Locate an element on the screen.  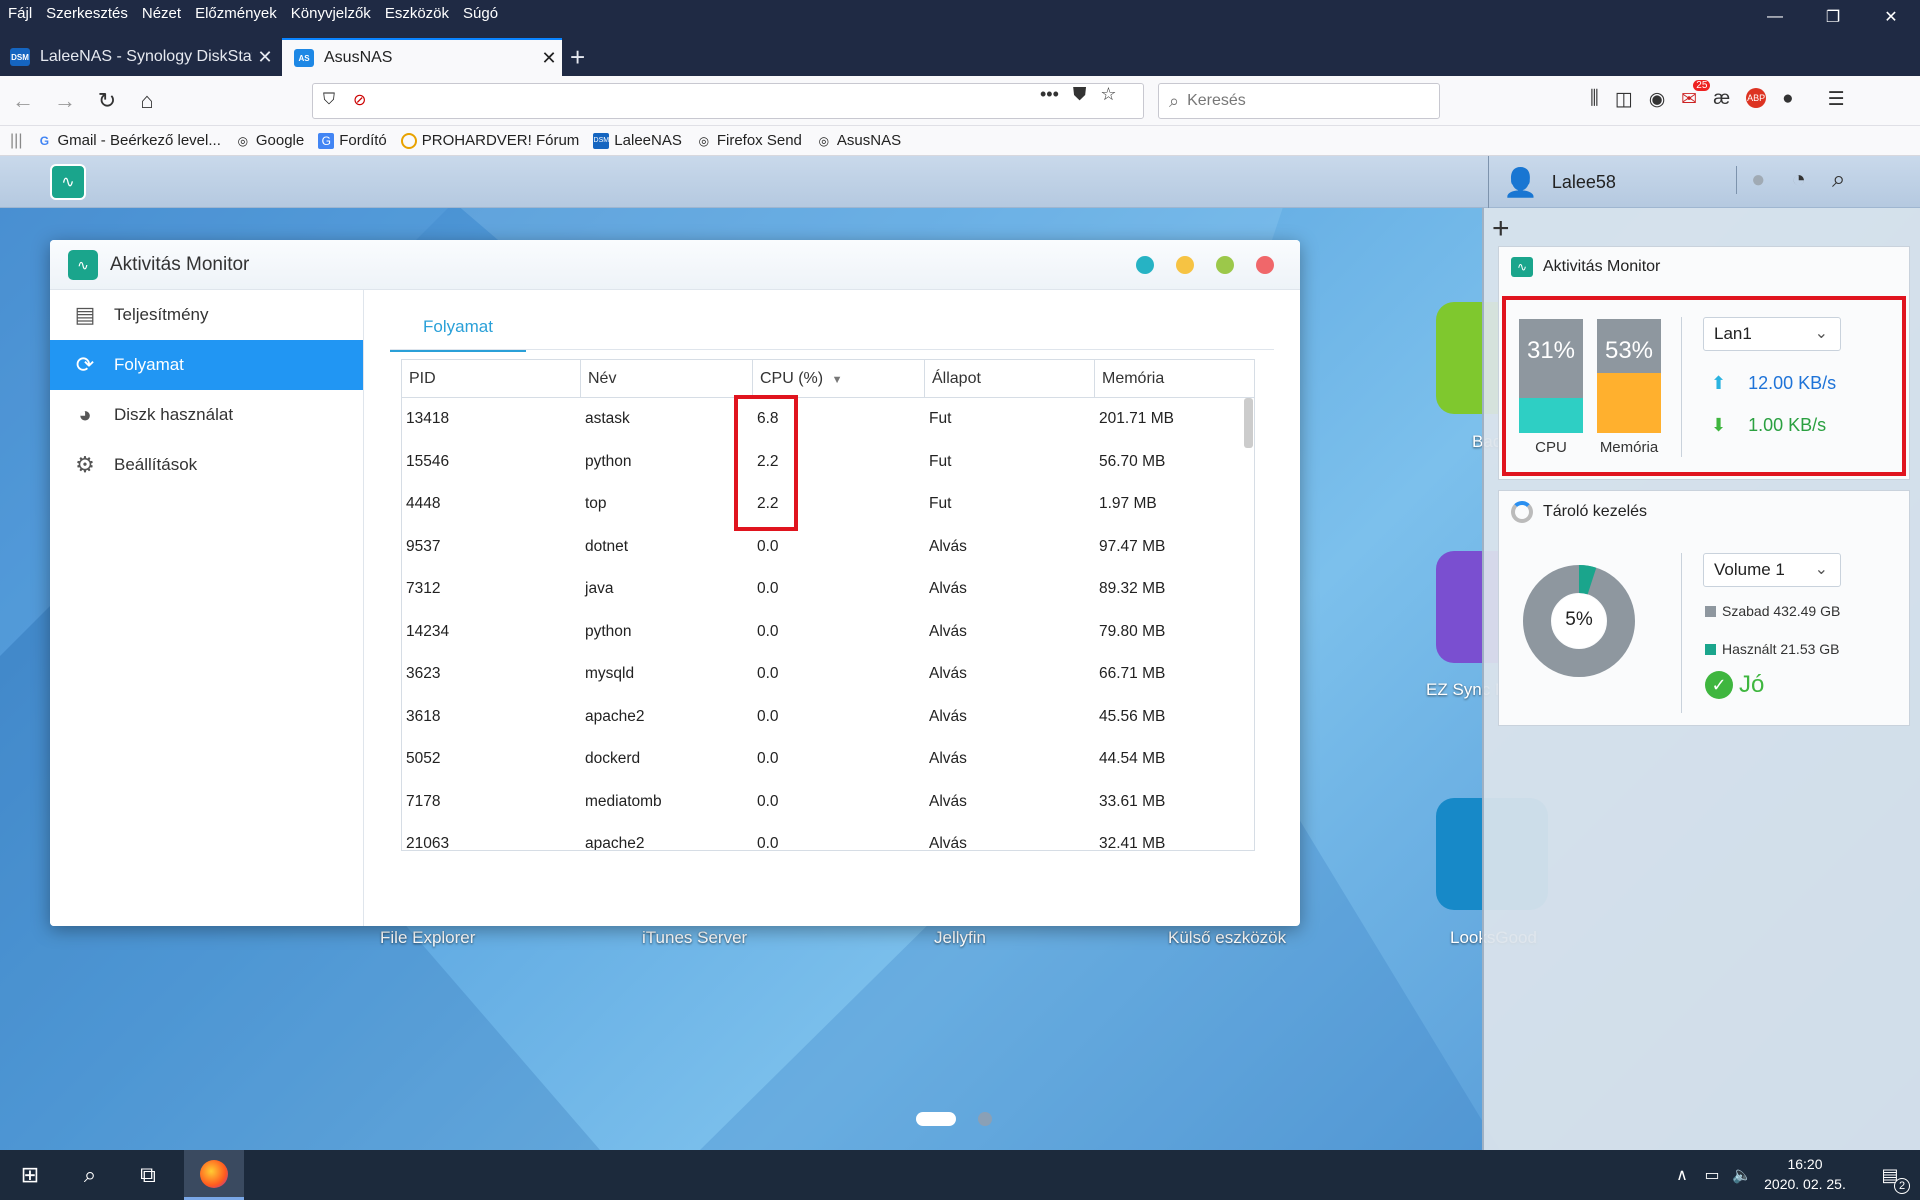
tab-asusnas: AS AsusNAS ✕ is located at coordinates (422, 57).